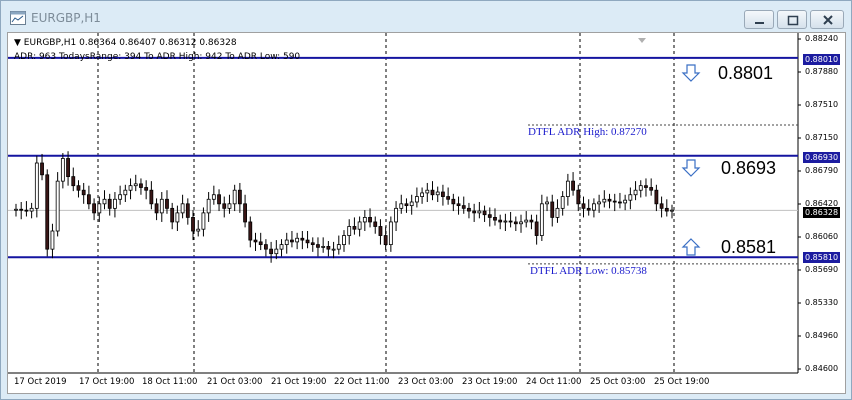 This screenshot has width=852, height=400. I want to click on time-tick: 23 Oct 19:00, so click(490, 382).